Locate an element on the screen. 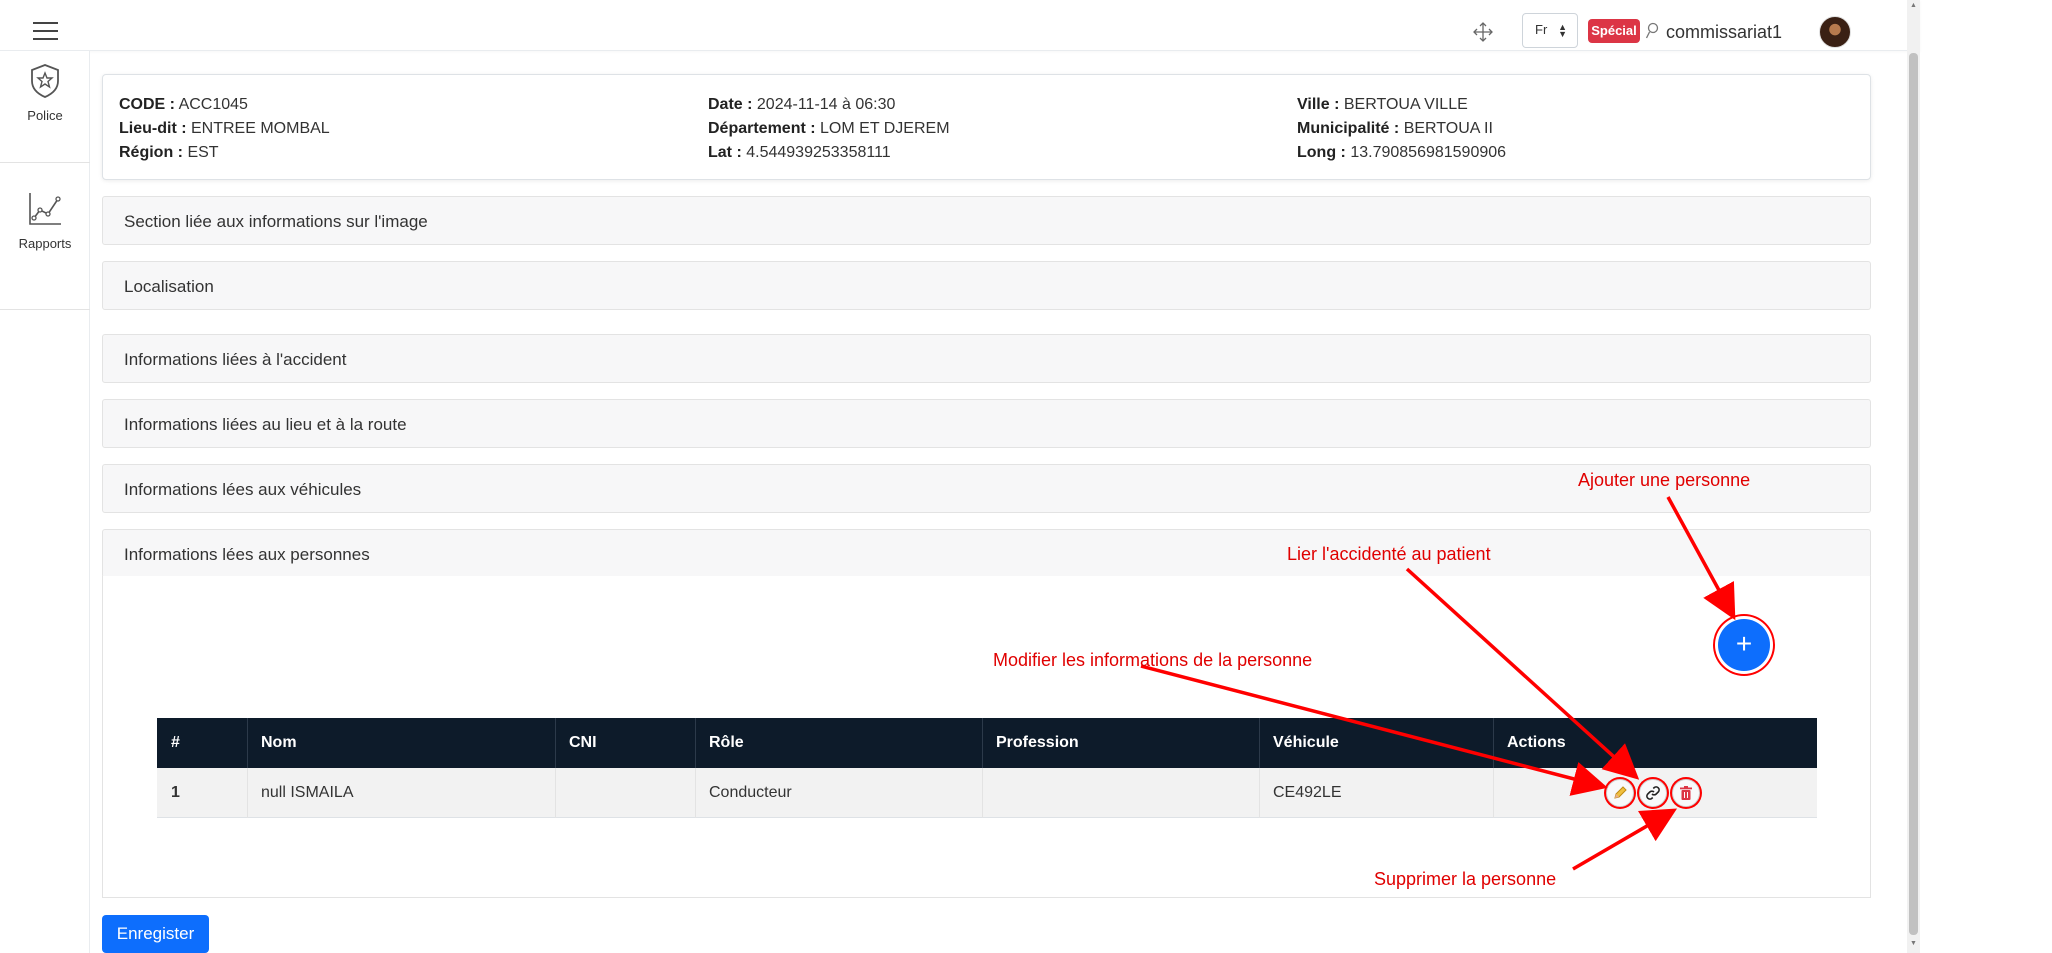  annotation-add-person: Ajouter une personne is located at coordinates (1664, 480).